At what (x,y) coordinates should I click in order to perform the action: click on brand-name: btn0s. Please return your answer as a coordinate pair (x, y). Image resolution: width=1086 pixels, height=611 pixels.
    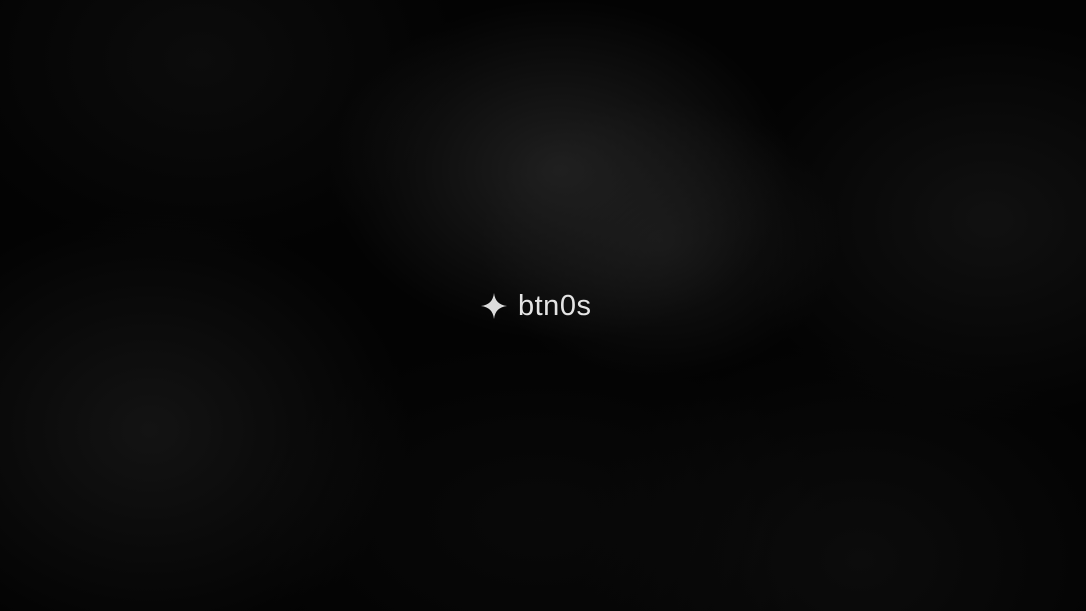
    Looking at the image, I should click on (555, 305).